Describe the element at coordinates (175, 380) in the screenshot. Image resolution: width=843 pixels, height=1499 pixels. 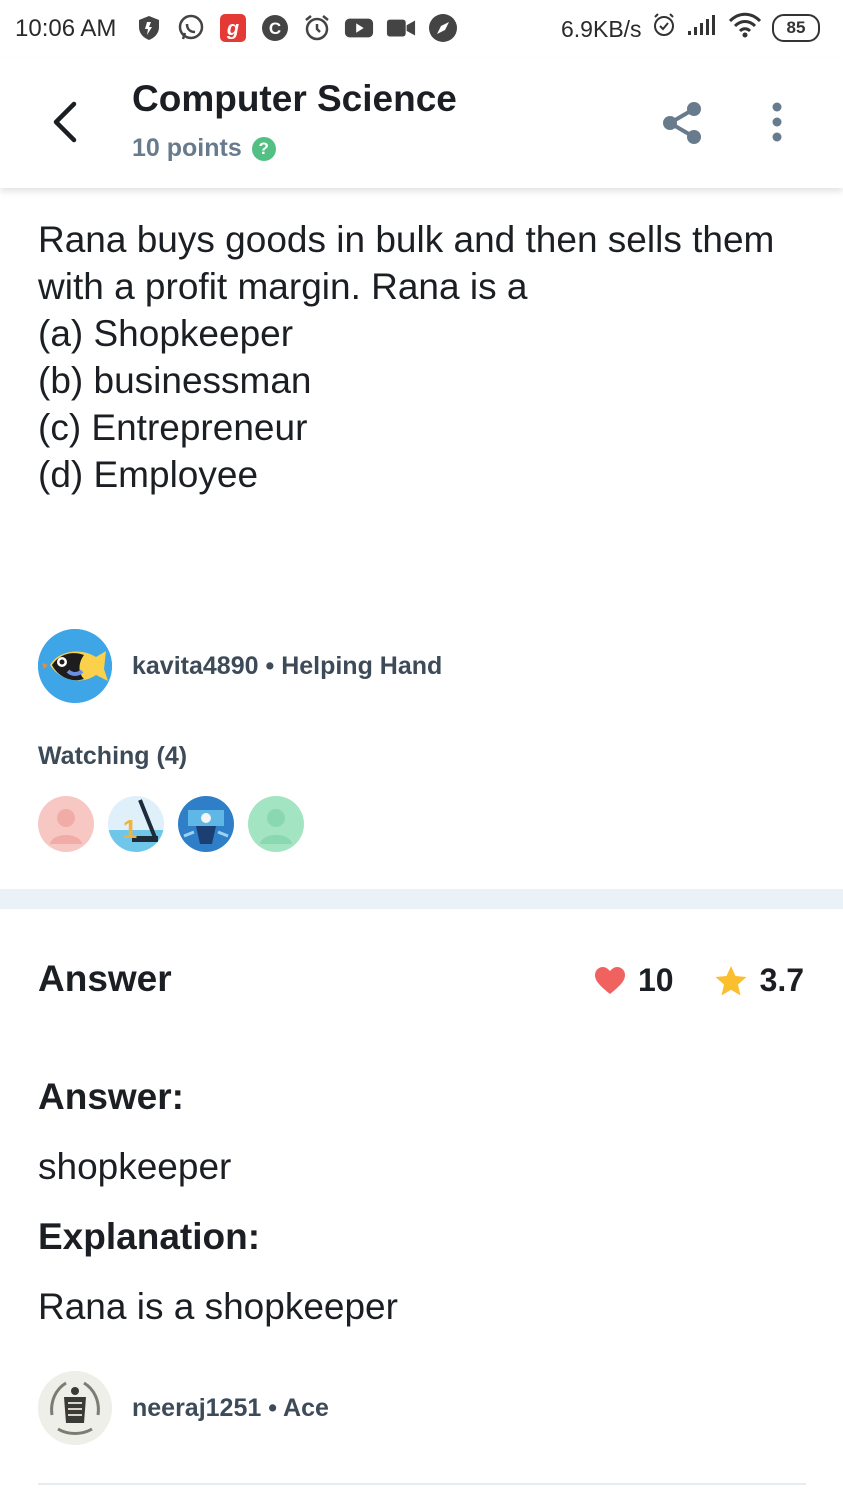
I see `option-b: (b) businessman` at that location.